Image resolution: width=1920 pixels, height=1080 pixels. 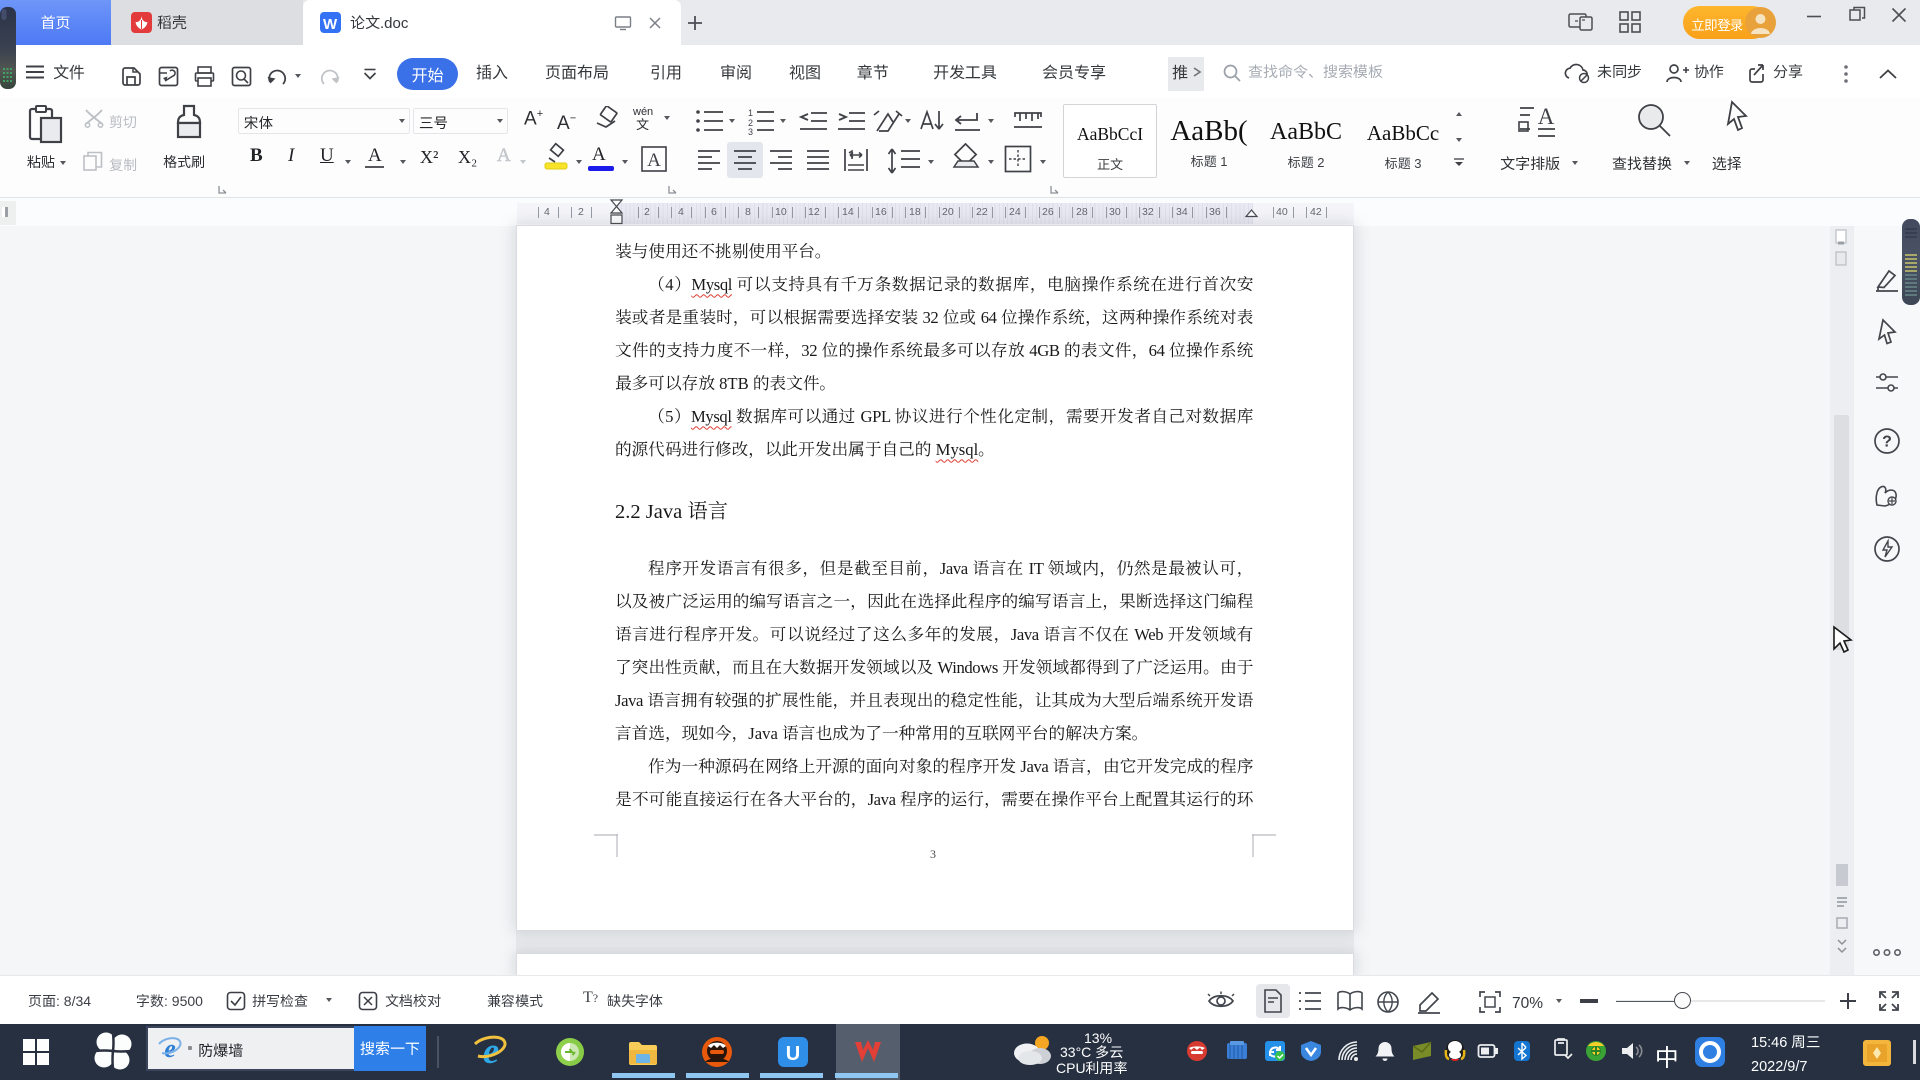 I want to click on svg-text: 3, so click(x=750, y=130).